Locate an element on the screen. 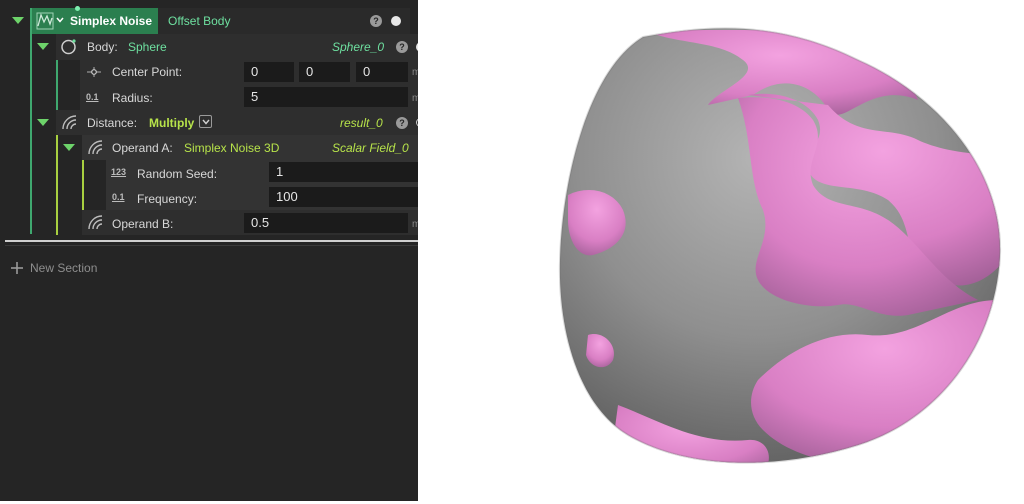 The width and height of the screenshot is (1024, 504). collapse-distance-icon is located at coordinates (43, 122).